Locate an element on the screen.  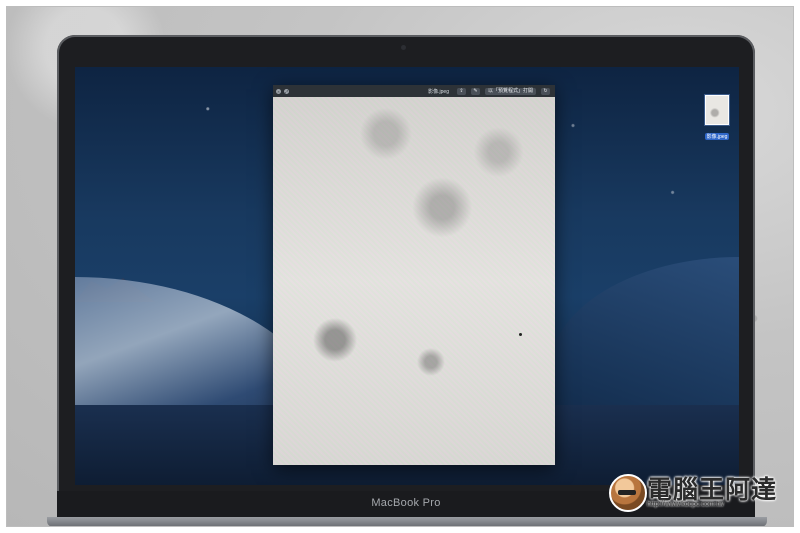
window-title: 影像.jpeg is located at coordinates (438, 91).